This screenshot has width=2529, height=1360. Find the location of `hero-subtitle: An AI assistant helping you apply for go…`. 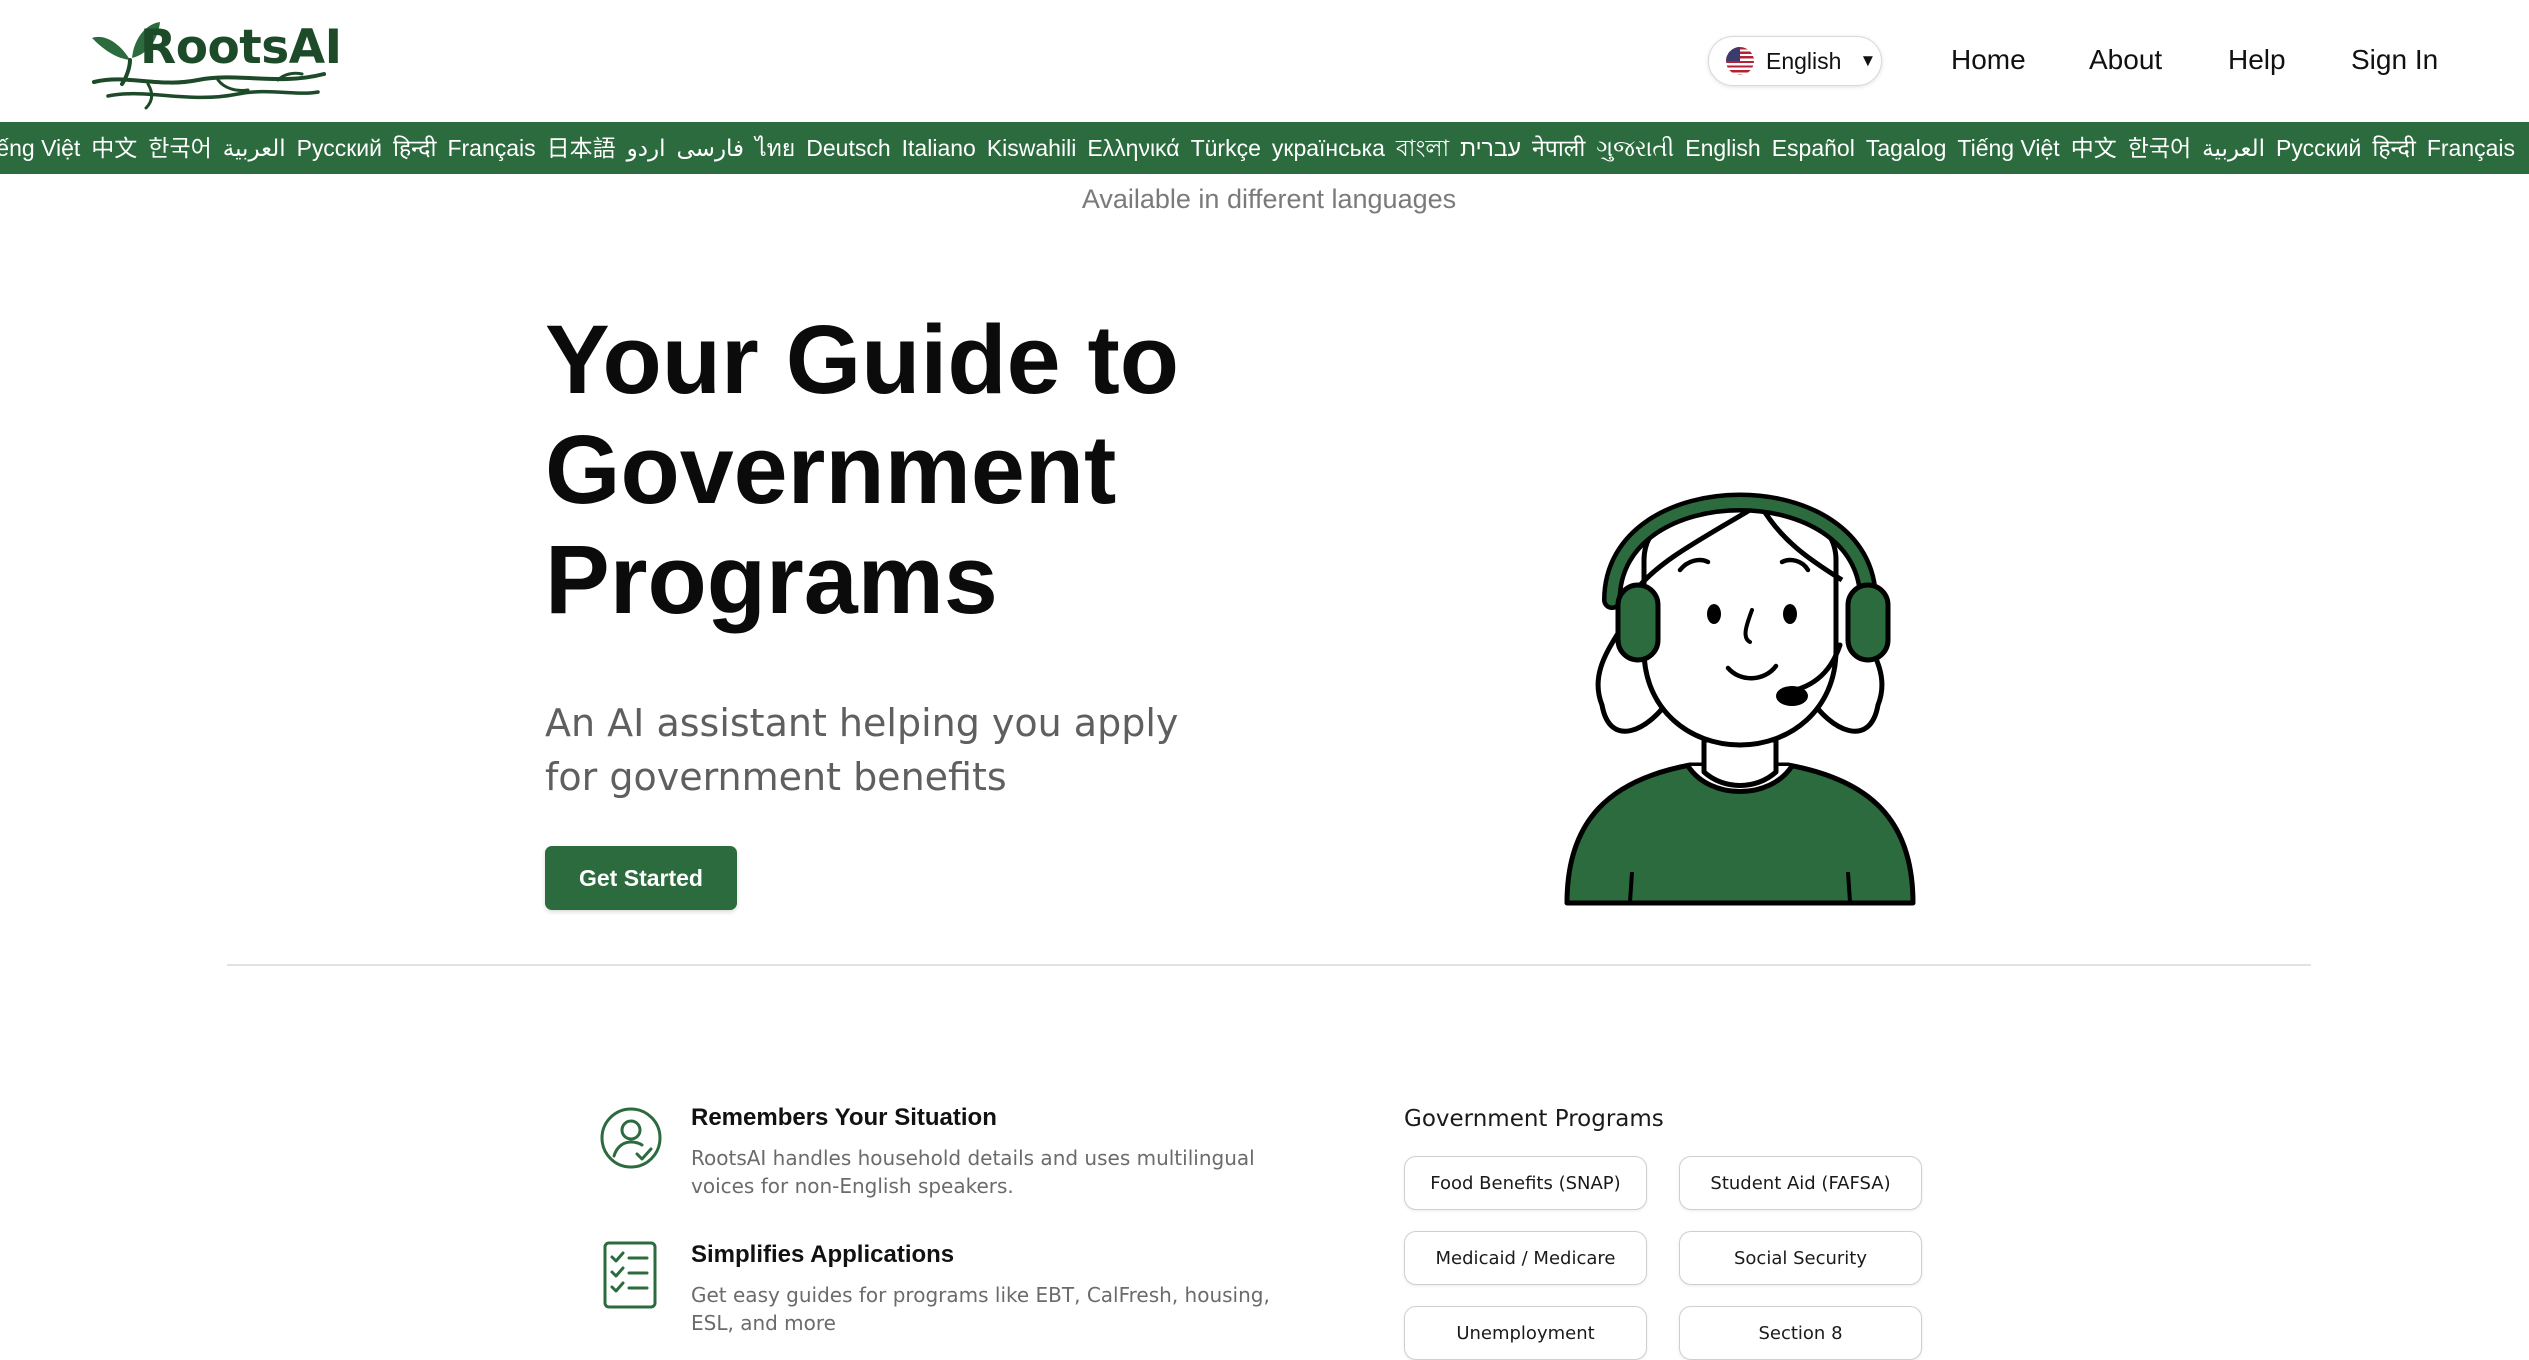

hero-subtitle: An AI assistant helping you apply for go… is located at coordinates (862, 750).